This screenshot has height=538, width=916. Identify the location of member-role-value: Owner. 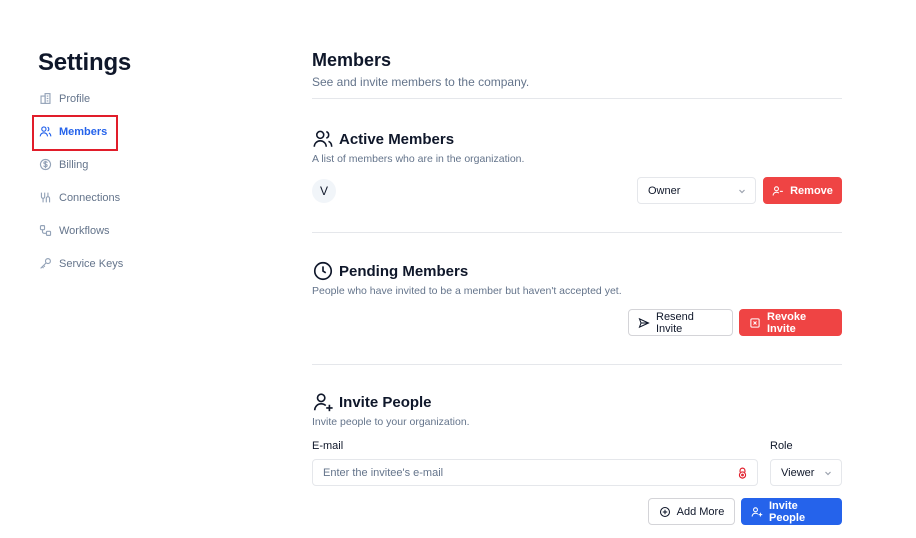
(664, 190).